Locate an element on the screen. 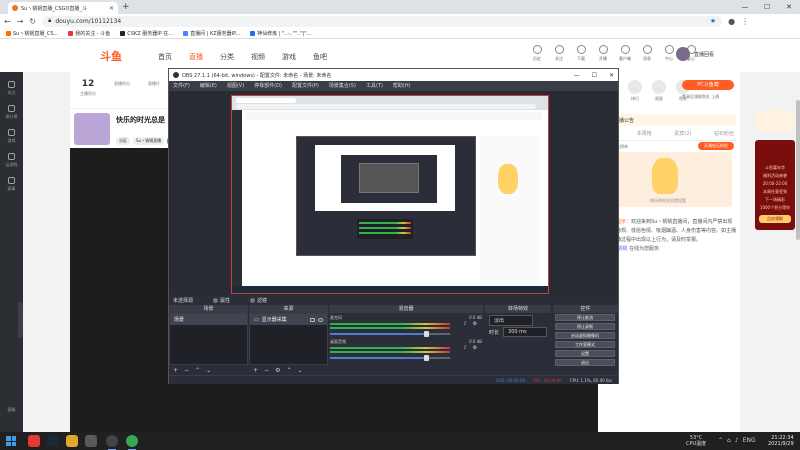  exit-button: 退出 is located at coordinates (585, 362).